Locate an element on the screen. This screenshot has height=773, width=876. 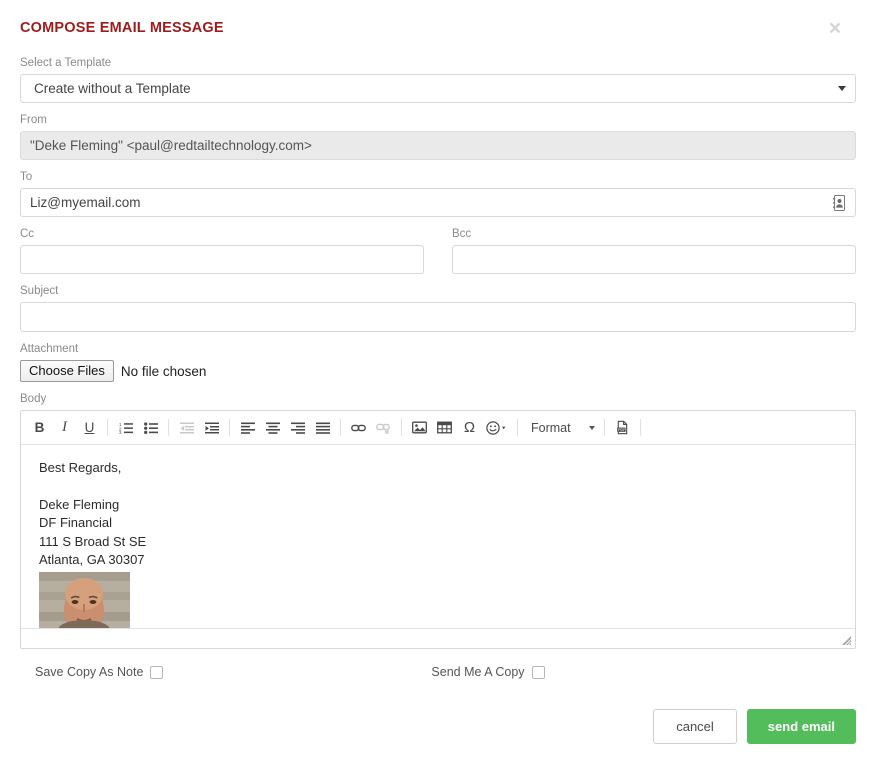
bcc-label: Bcc is located at coordinates (462, 234).